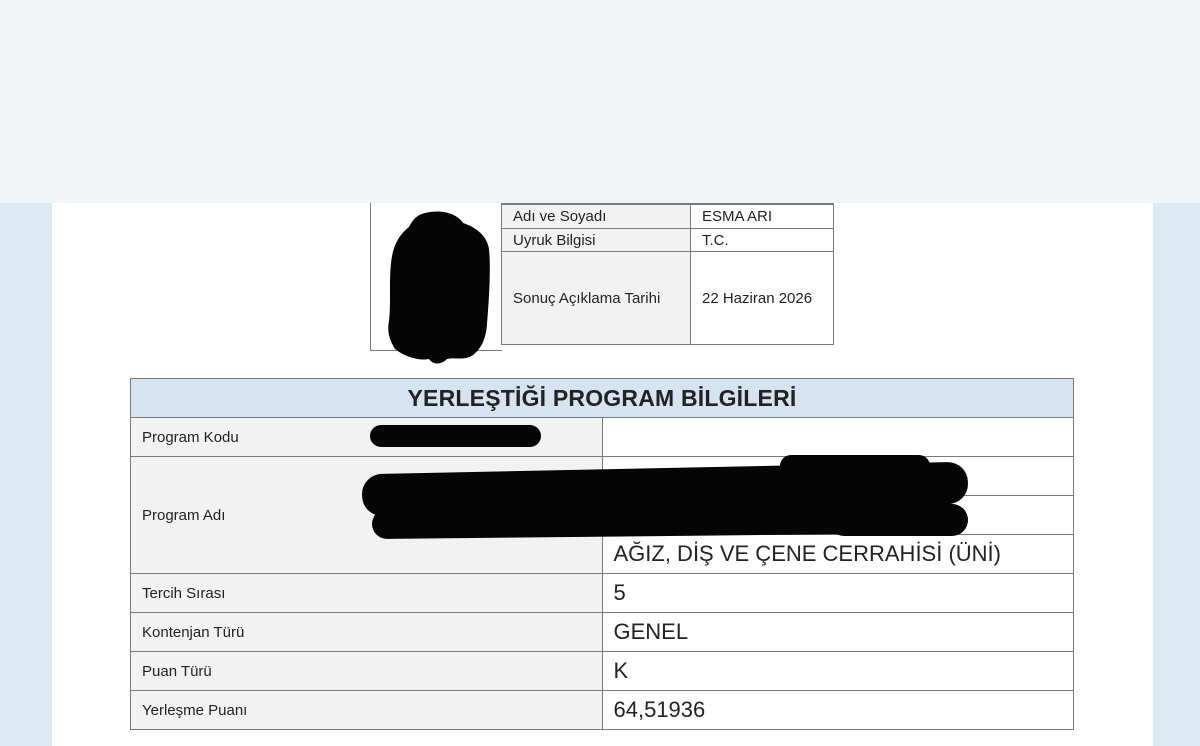  I want to click on placement-score-value: 64,51936, so click(837, 710).